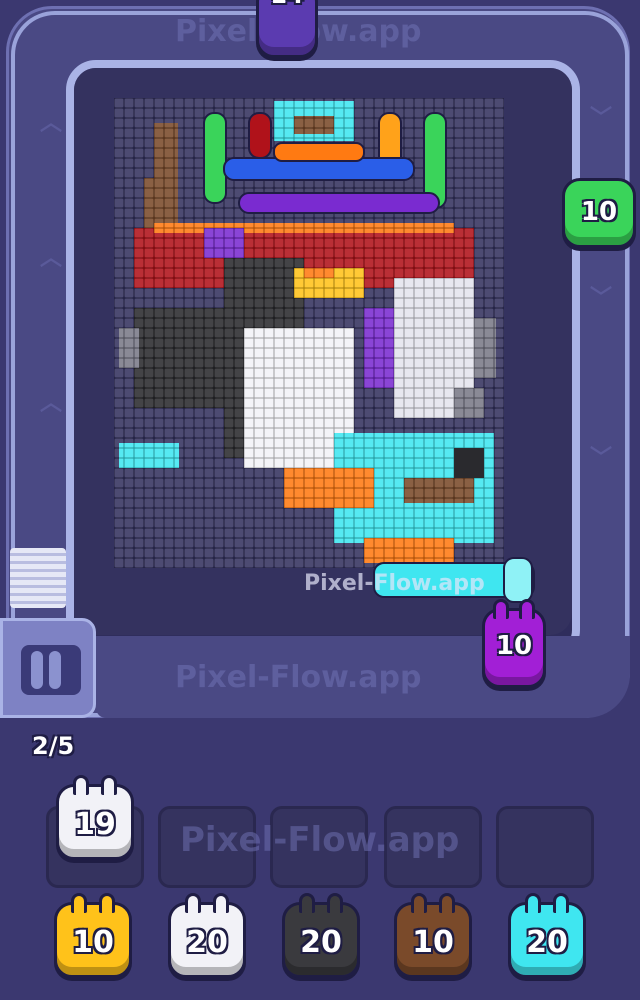 This screenshot has width=640, height=1000. What do you see at coordinates (321, 935) in the screenshot?
I see `waiting-character-black: 20` at bounding box center [321, 935].